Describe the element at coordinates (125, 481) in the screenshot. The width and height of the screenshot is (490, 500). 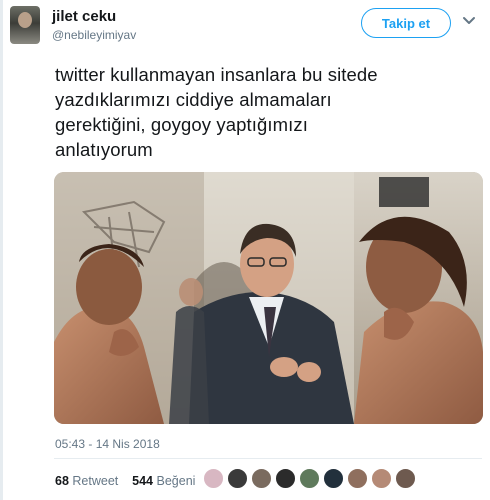
I see `tweet-stats: 68 Retweet 544 Beğeni` at that location.